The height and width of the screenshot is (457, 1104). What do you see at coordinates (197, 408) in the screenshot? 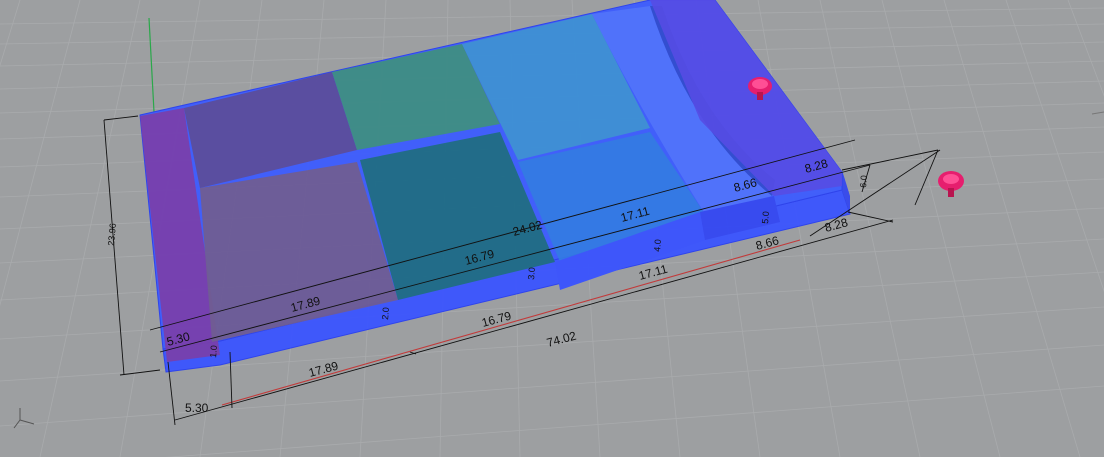
I see `dim-front-a: 5.30` at bounding box center [197, 408].